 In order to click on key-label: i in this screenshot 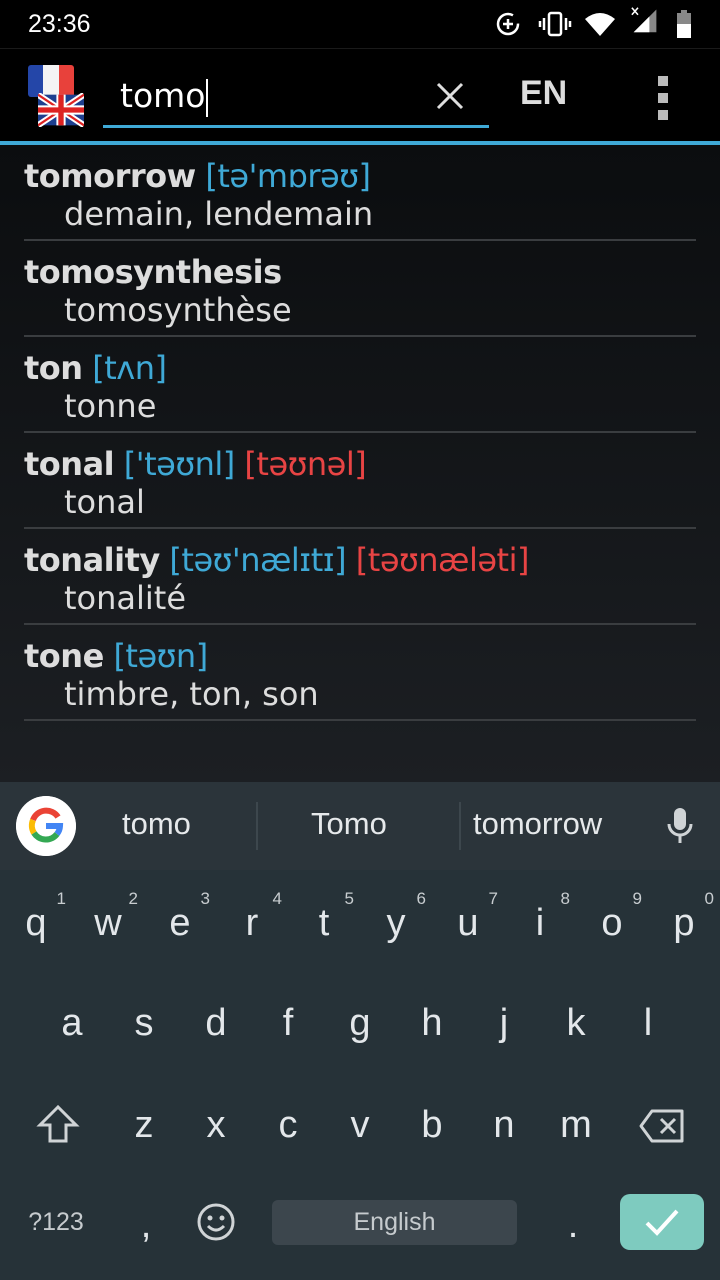, I will do `click(540, 923)`.